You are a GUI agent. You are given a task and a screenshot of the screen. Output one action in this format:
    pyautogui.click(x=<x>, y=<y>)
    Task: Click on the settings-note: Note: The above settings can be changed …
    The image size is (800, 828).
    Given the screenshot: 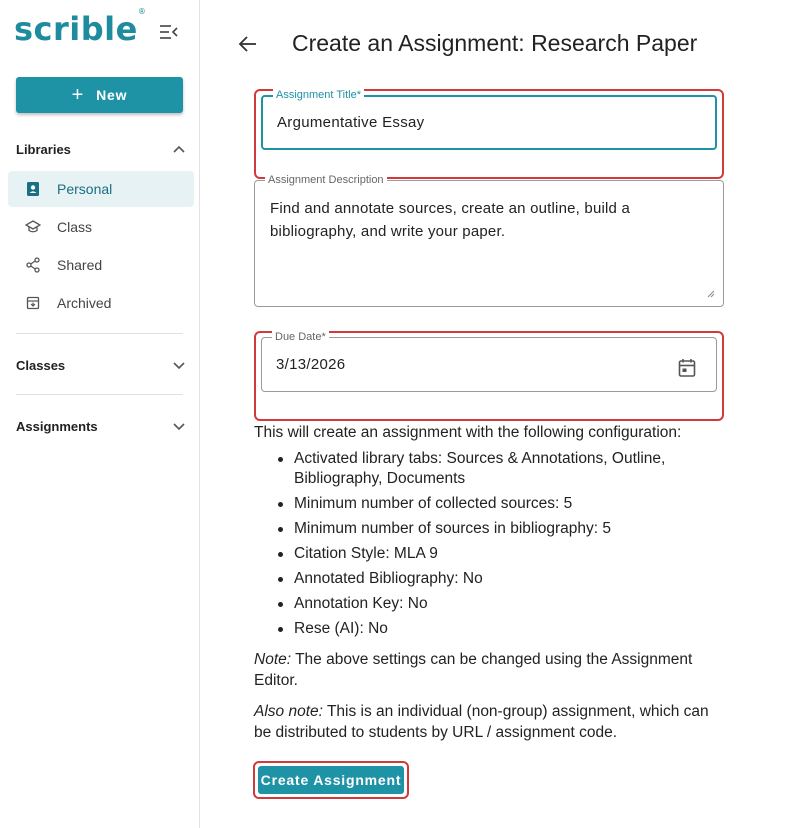 What is the action you would take?
    pyautogui.click(x=491, y=670)
    